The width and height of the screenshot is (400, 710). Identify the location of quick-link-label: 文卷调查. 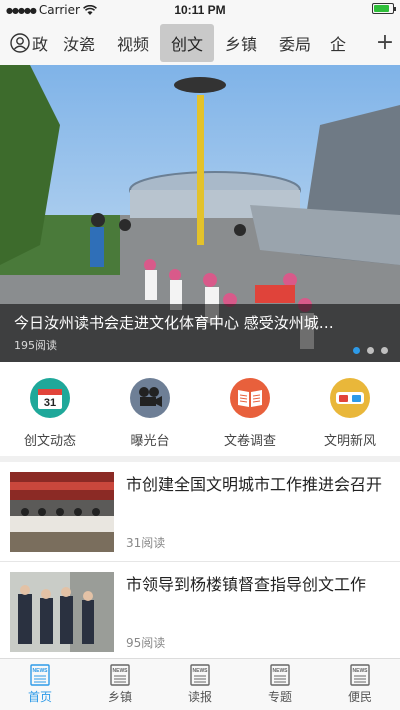
(249, 441).